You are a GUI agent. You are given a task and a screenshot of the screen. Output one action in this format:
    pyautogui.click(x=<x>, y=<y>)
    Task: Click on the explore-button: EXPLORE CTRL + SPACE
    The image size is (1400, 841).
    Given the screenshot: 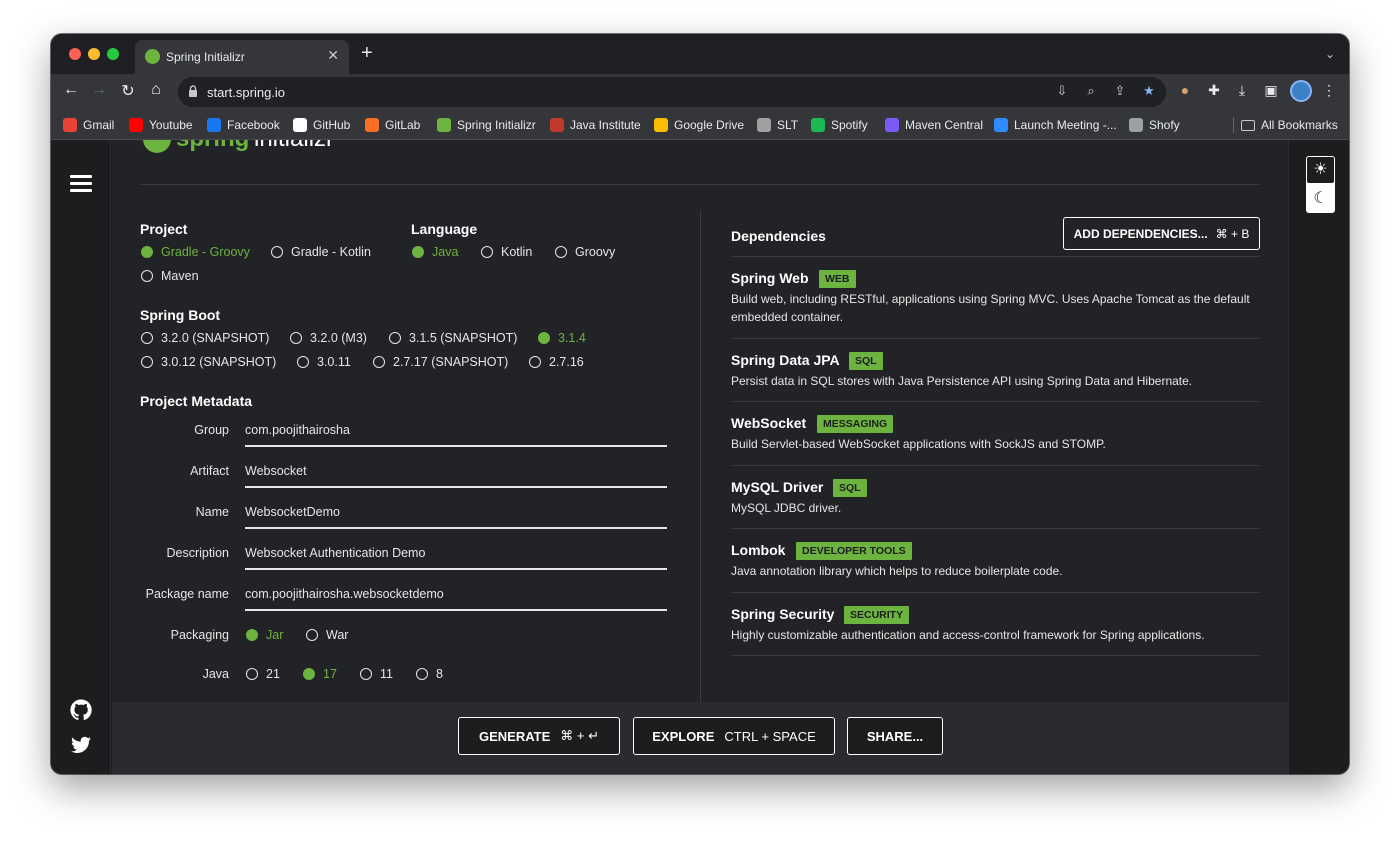 What is the action you would take?
    pyautogui.click(x=734, y=736)
    